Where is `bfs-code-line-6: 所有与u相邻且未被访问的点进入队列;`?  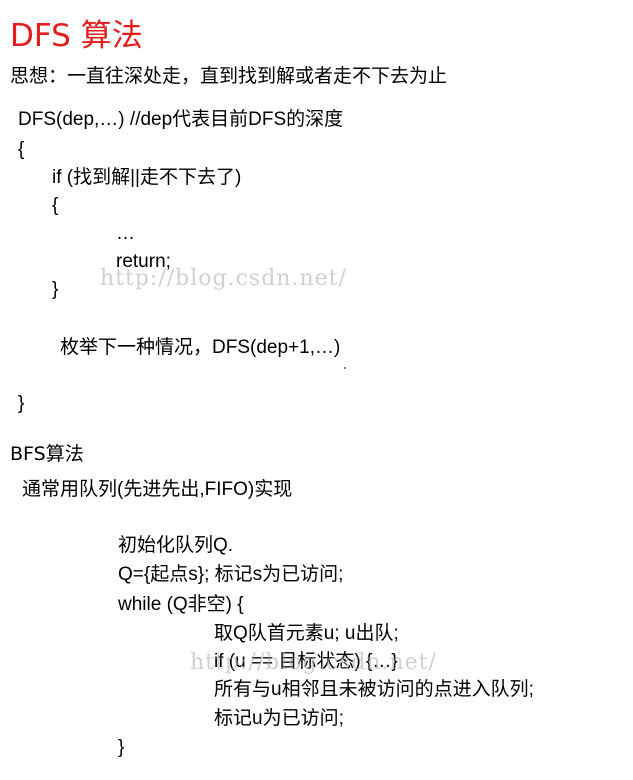
bfs-code-line-6: 所有与u相邻且未被访问的点进入队列; is located at coordinates (374, 689).